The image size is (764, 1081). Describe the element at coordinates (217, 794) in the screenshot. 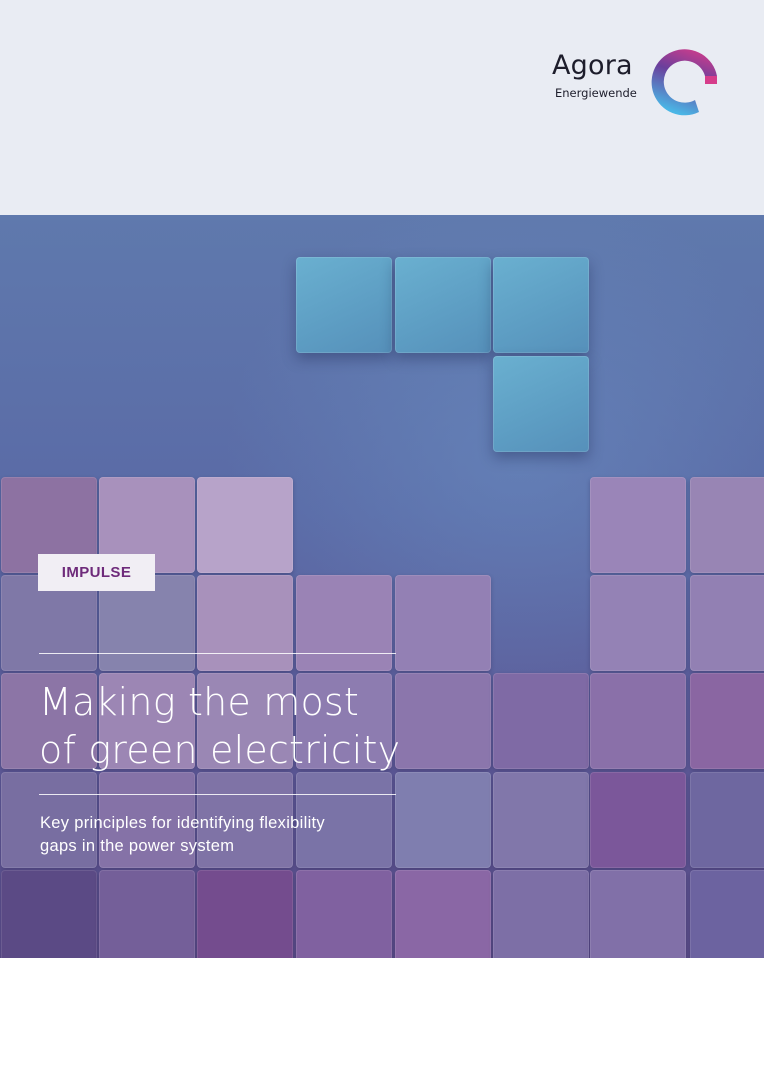

I see `title-bottom-rule` at that location.